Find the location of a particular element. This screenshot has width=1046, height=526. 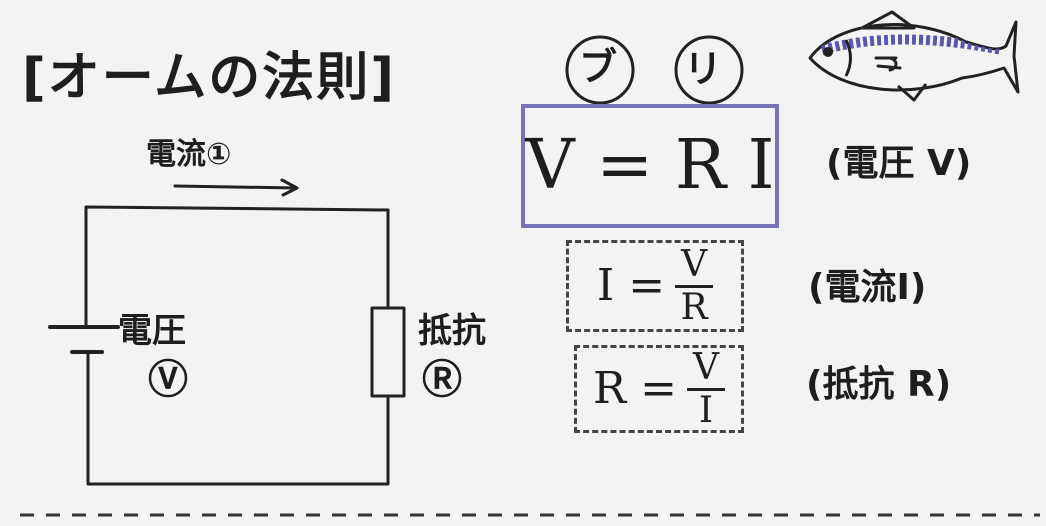

current-arrow is located at coordinates (236, 187).